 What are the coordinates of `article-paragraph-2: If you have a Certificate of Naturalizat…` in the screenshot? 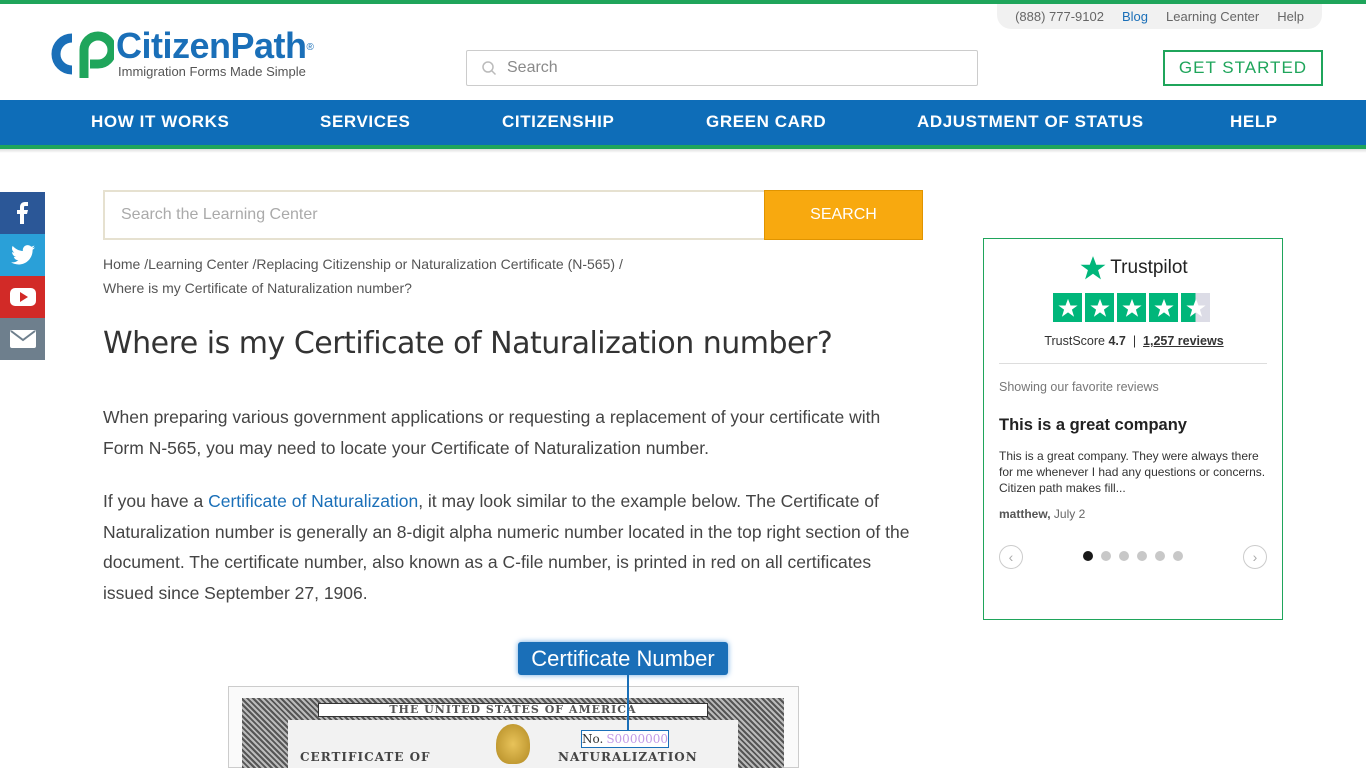 It's located at (506, 547).